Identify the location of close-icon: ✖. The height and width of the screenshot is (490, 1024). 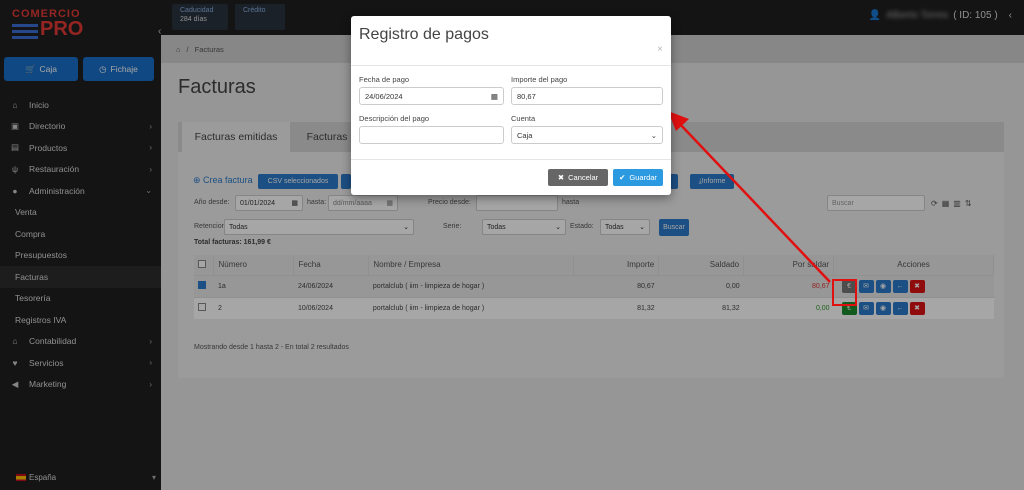
(561, 177).